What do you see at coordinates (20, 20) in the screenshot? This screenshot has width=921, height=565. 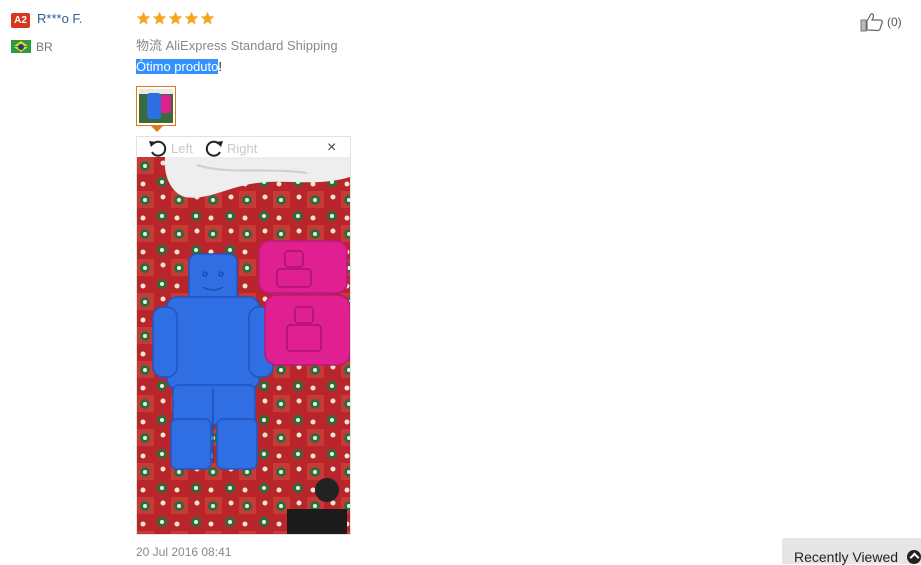 I see `buyer-level-badge: A2` at bounding box center [20, 20].